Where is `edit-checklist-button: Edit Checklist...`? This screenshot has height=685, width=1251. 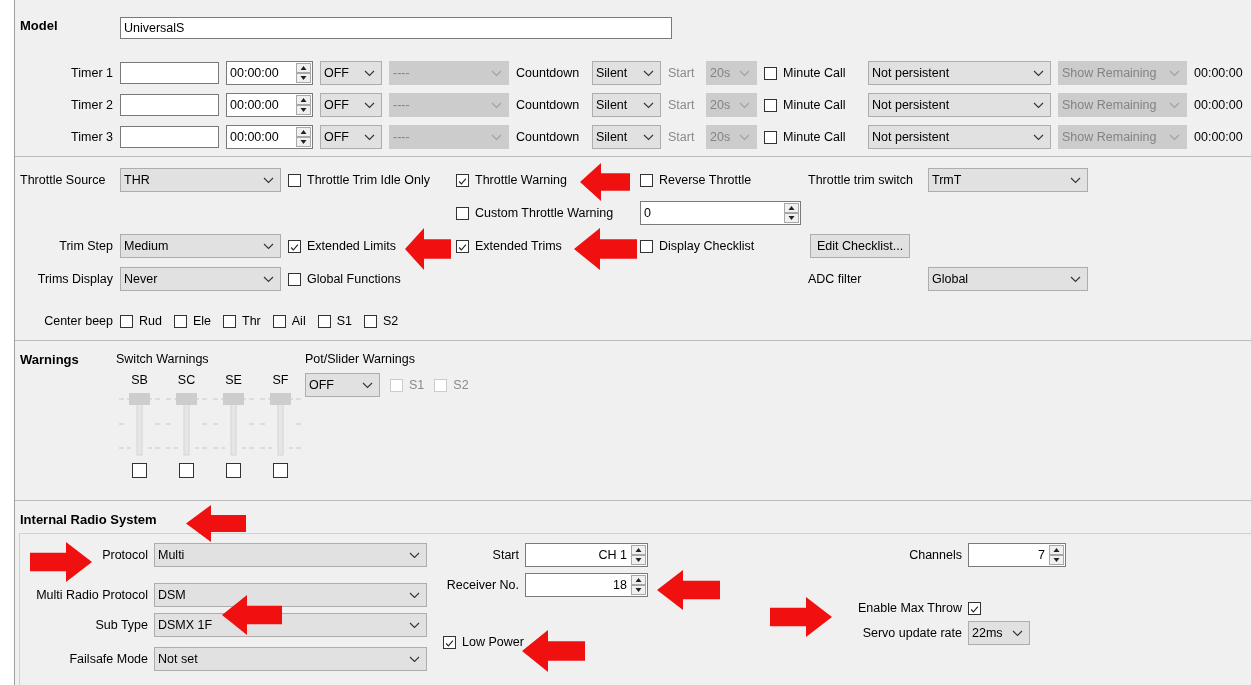
edit-checklist-button: Edit Checklist... is located at coordinates (860, 246).